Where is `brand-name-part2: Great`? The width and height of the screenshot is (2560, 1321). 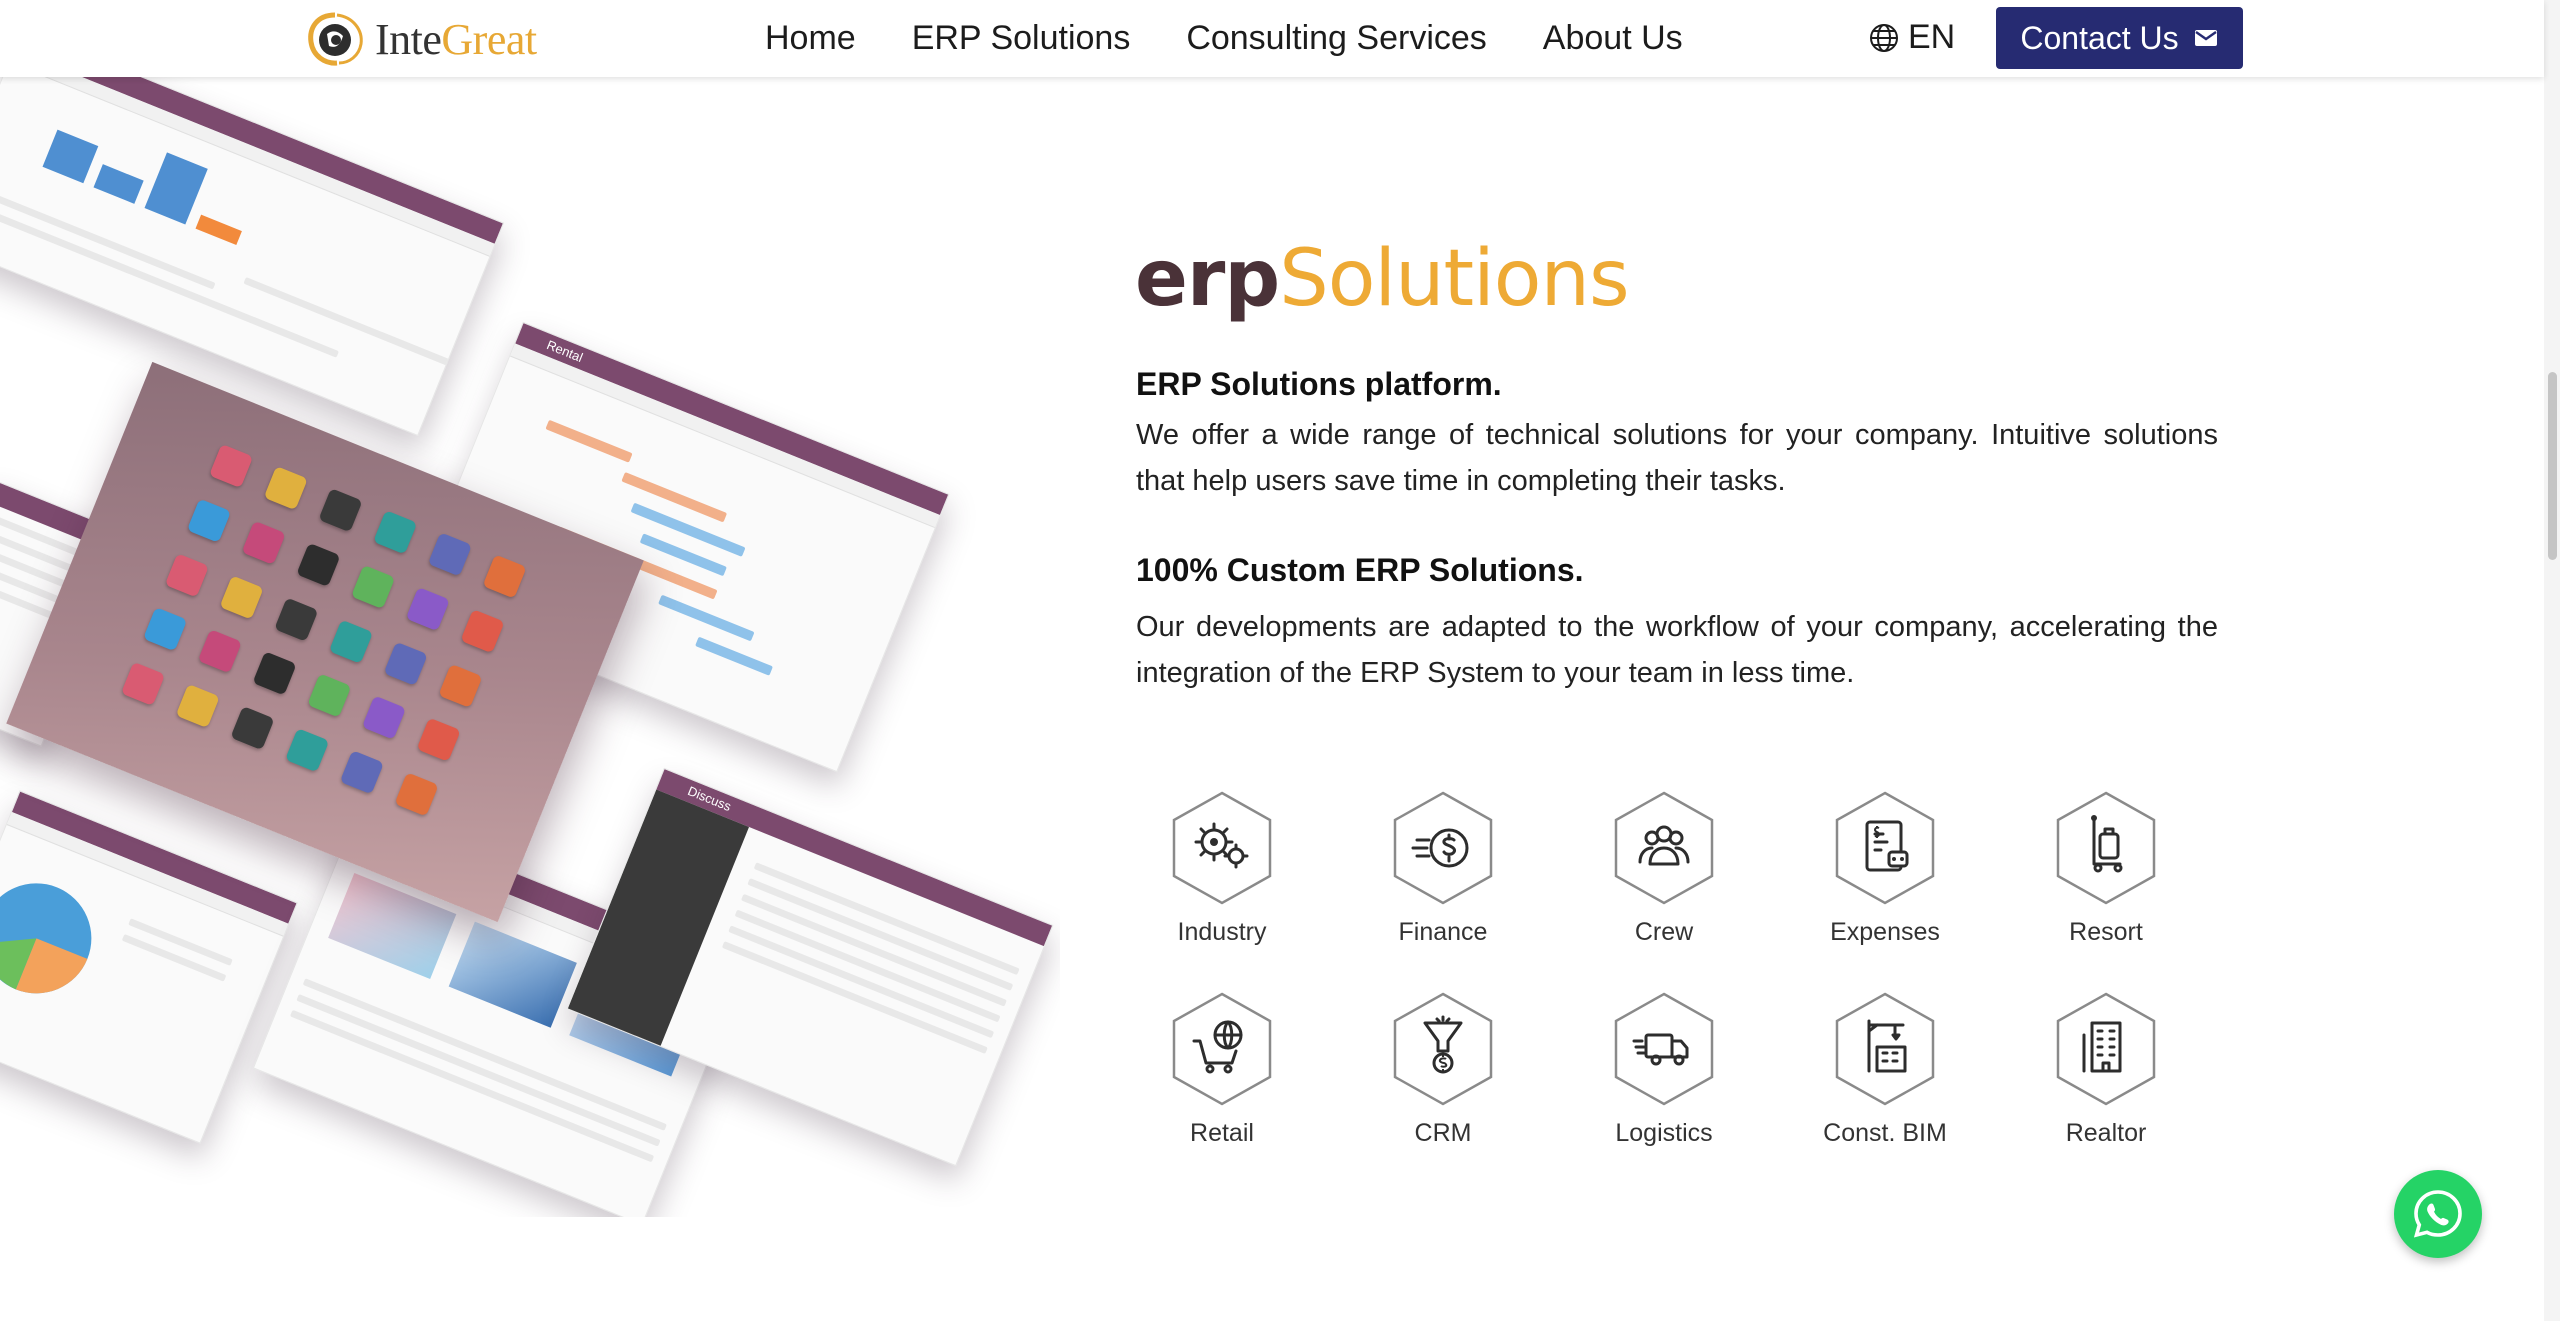 brand-name-part2: Great is located at coordinates (489, 39).